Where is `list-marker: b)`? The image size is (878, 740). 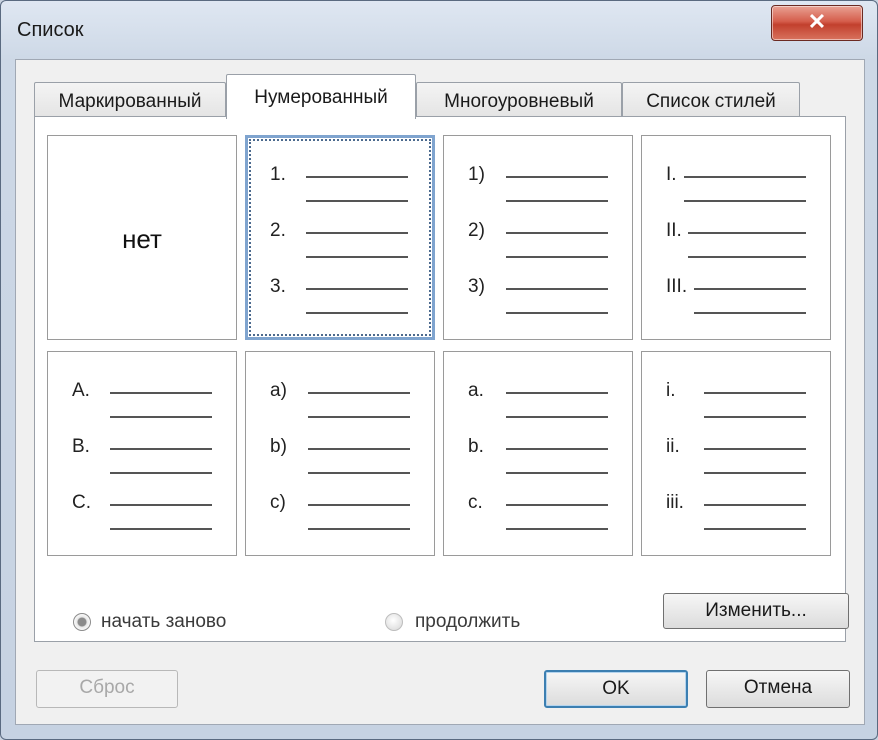
list-marker: b) is located at coordinates (278, 446).